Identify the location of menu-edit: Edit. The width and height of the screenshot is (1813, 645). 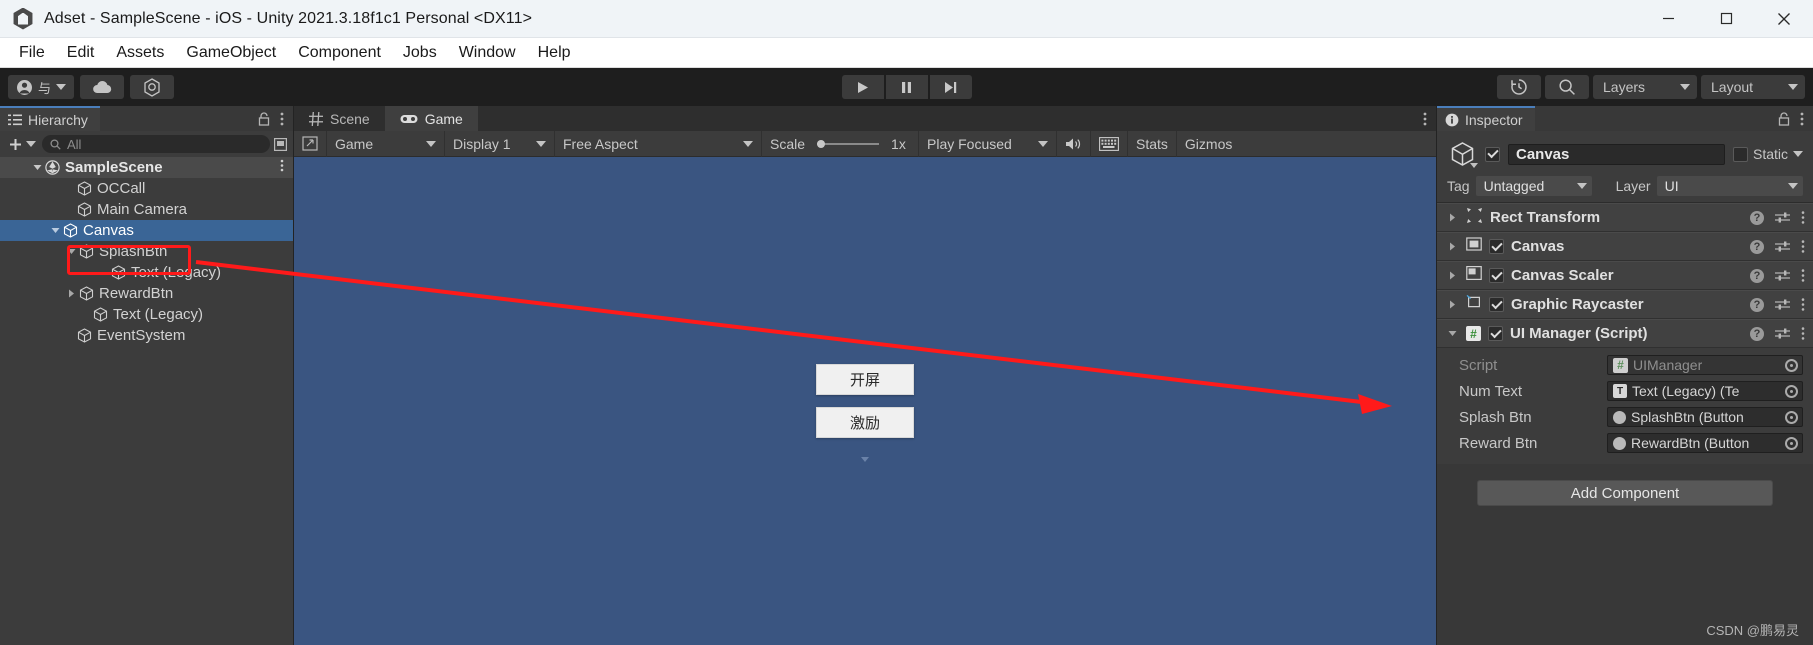
(81, 53).